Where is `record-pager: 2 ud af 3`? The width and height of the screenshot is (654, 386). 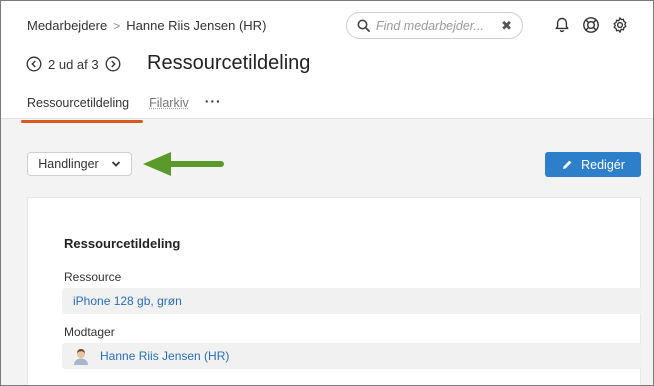
record-pager: 2 ud af 3 is located at coordinates (73, 64).